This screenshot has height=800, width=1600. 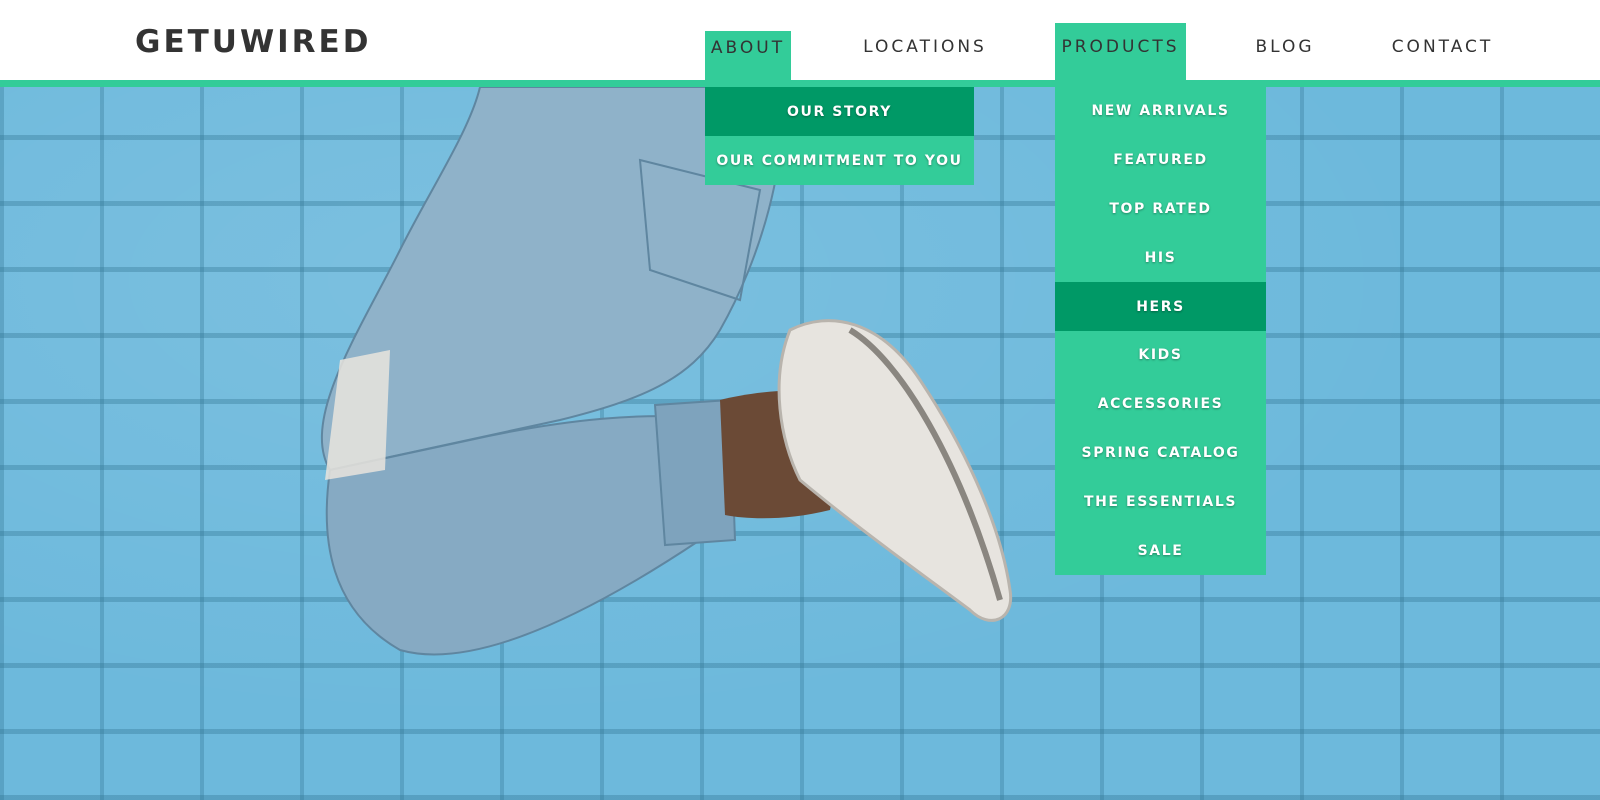 What do you see at coordinates (1160, 306) in the screenshot?
I see `menu-item-hers: HERS` at bounding box center [1160, 306].